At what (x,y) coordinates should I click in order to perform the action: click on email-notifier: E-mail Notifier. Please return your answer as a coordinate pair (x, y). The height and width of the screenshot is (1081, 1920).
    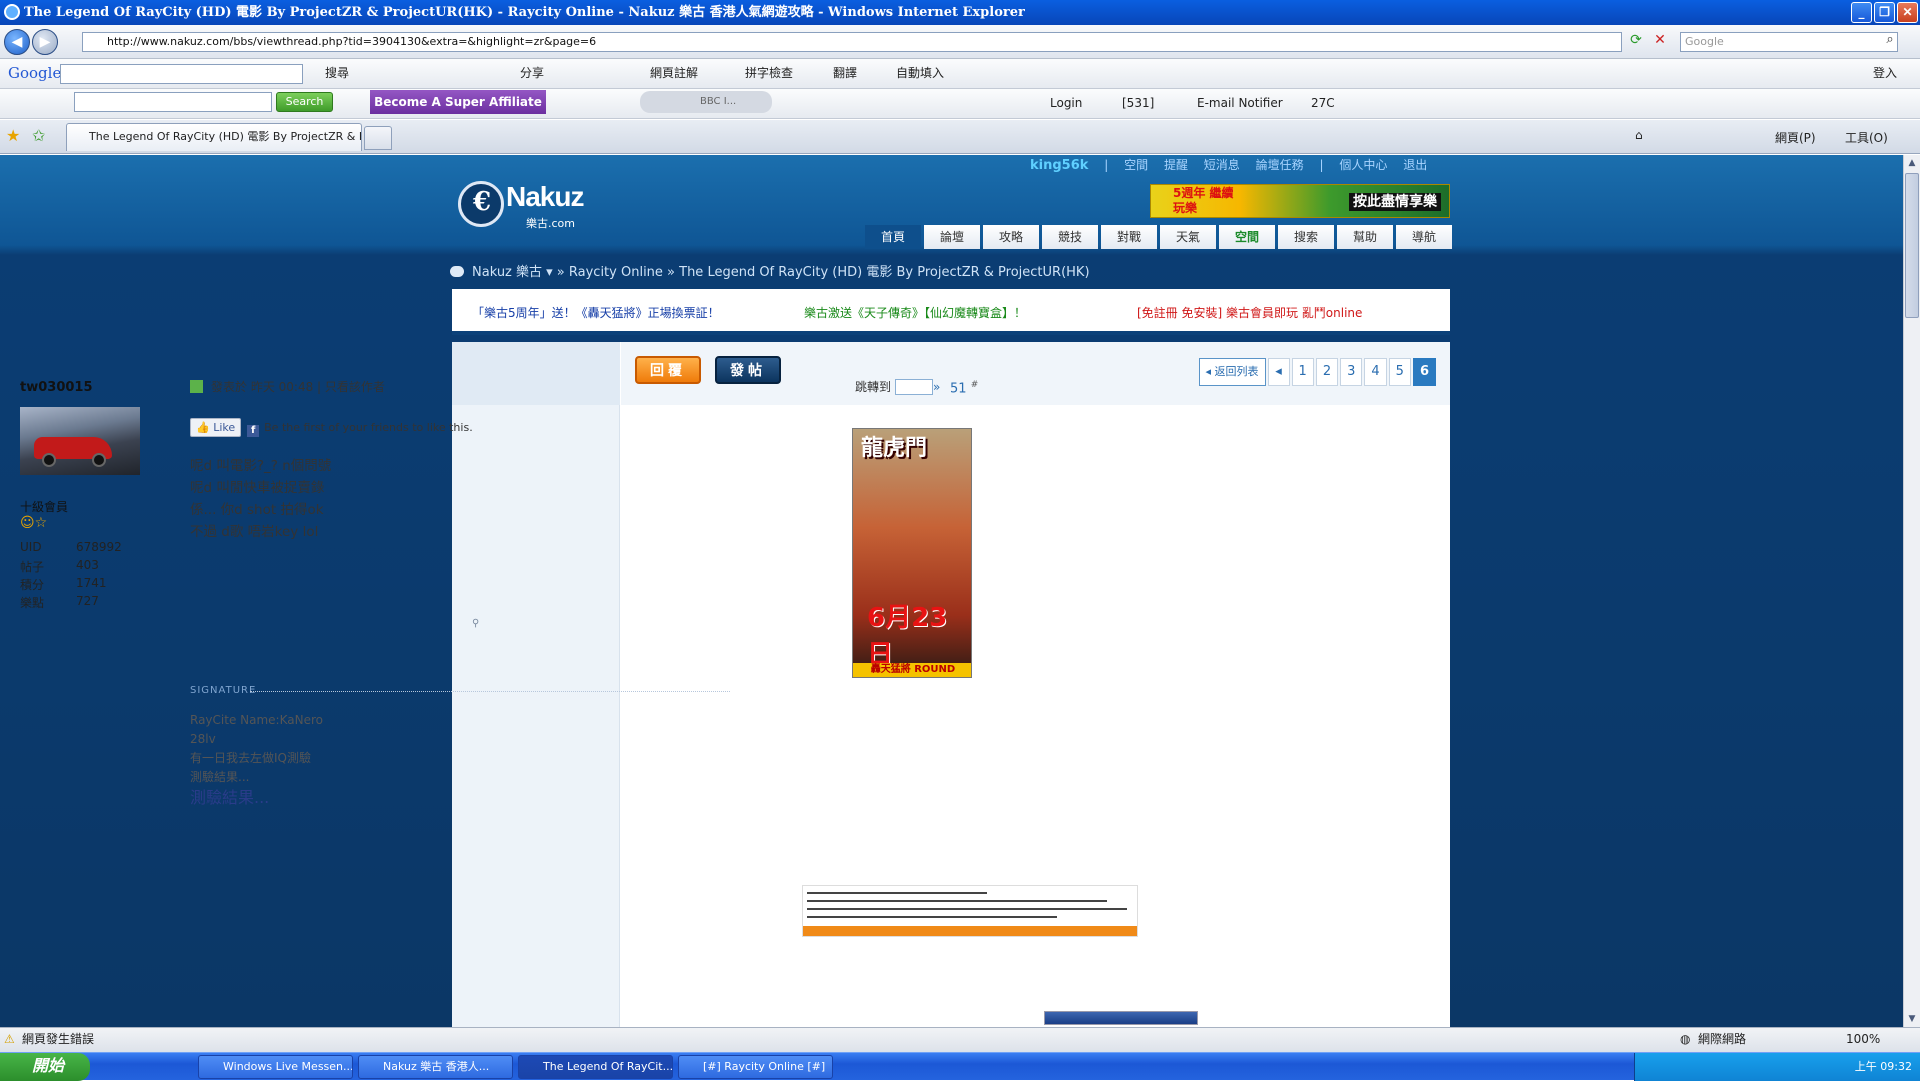
    Looking at the image, I should click on (1240, 103).